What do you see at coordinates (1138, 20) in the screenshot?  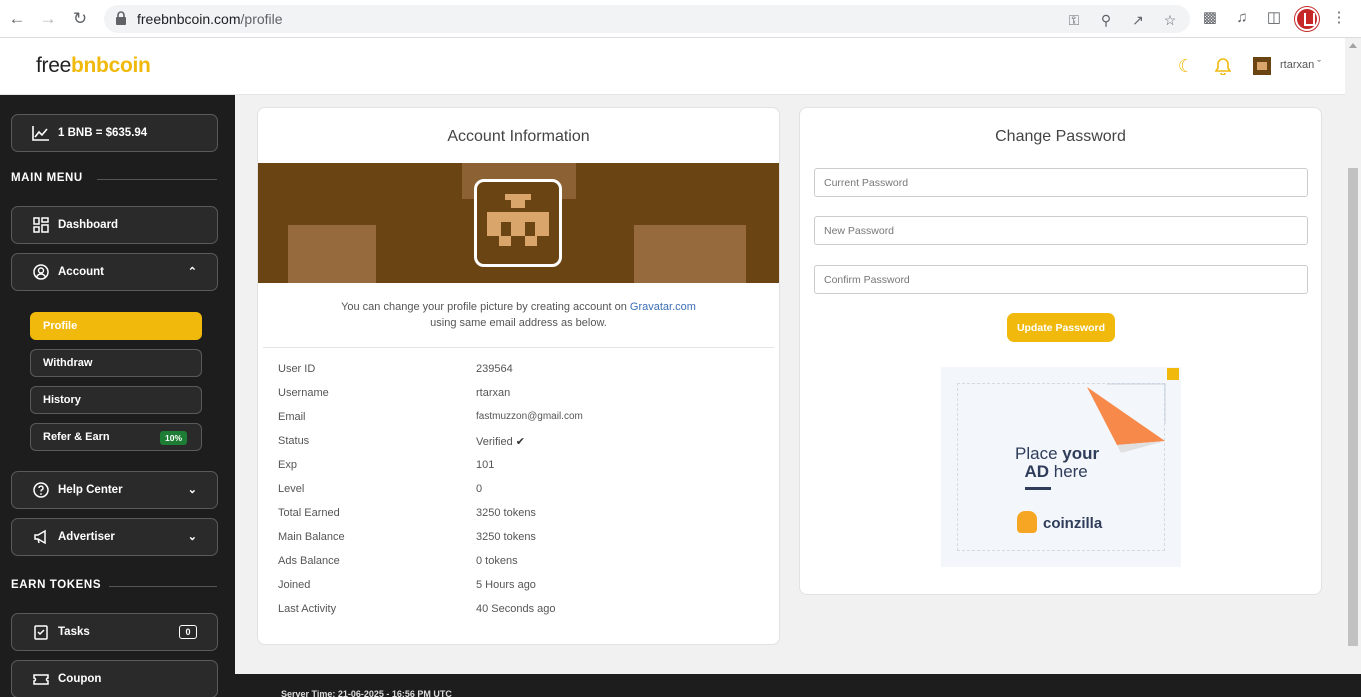 I see `share-icon: ↗` at bounding box center [1138, 20].